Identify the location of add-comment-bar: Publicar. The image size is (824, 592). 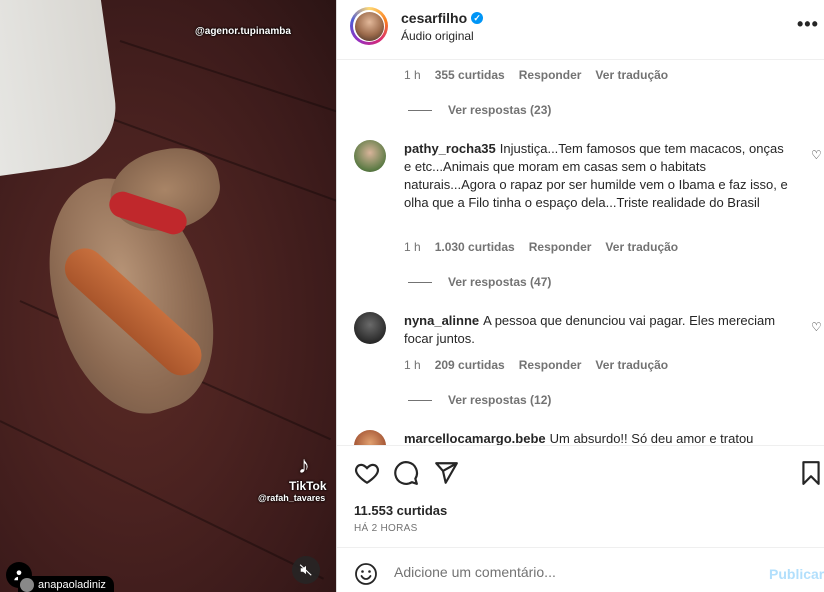
(580, 569).